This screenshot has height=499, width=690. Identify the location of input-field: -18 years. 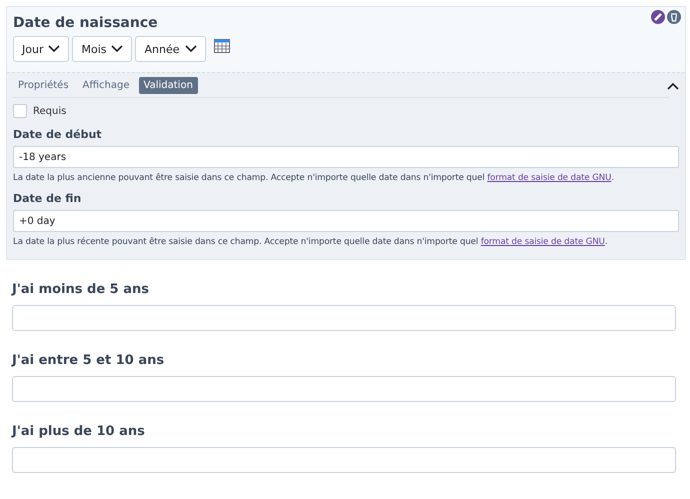
(346, 157).